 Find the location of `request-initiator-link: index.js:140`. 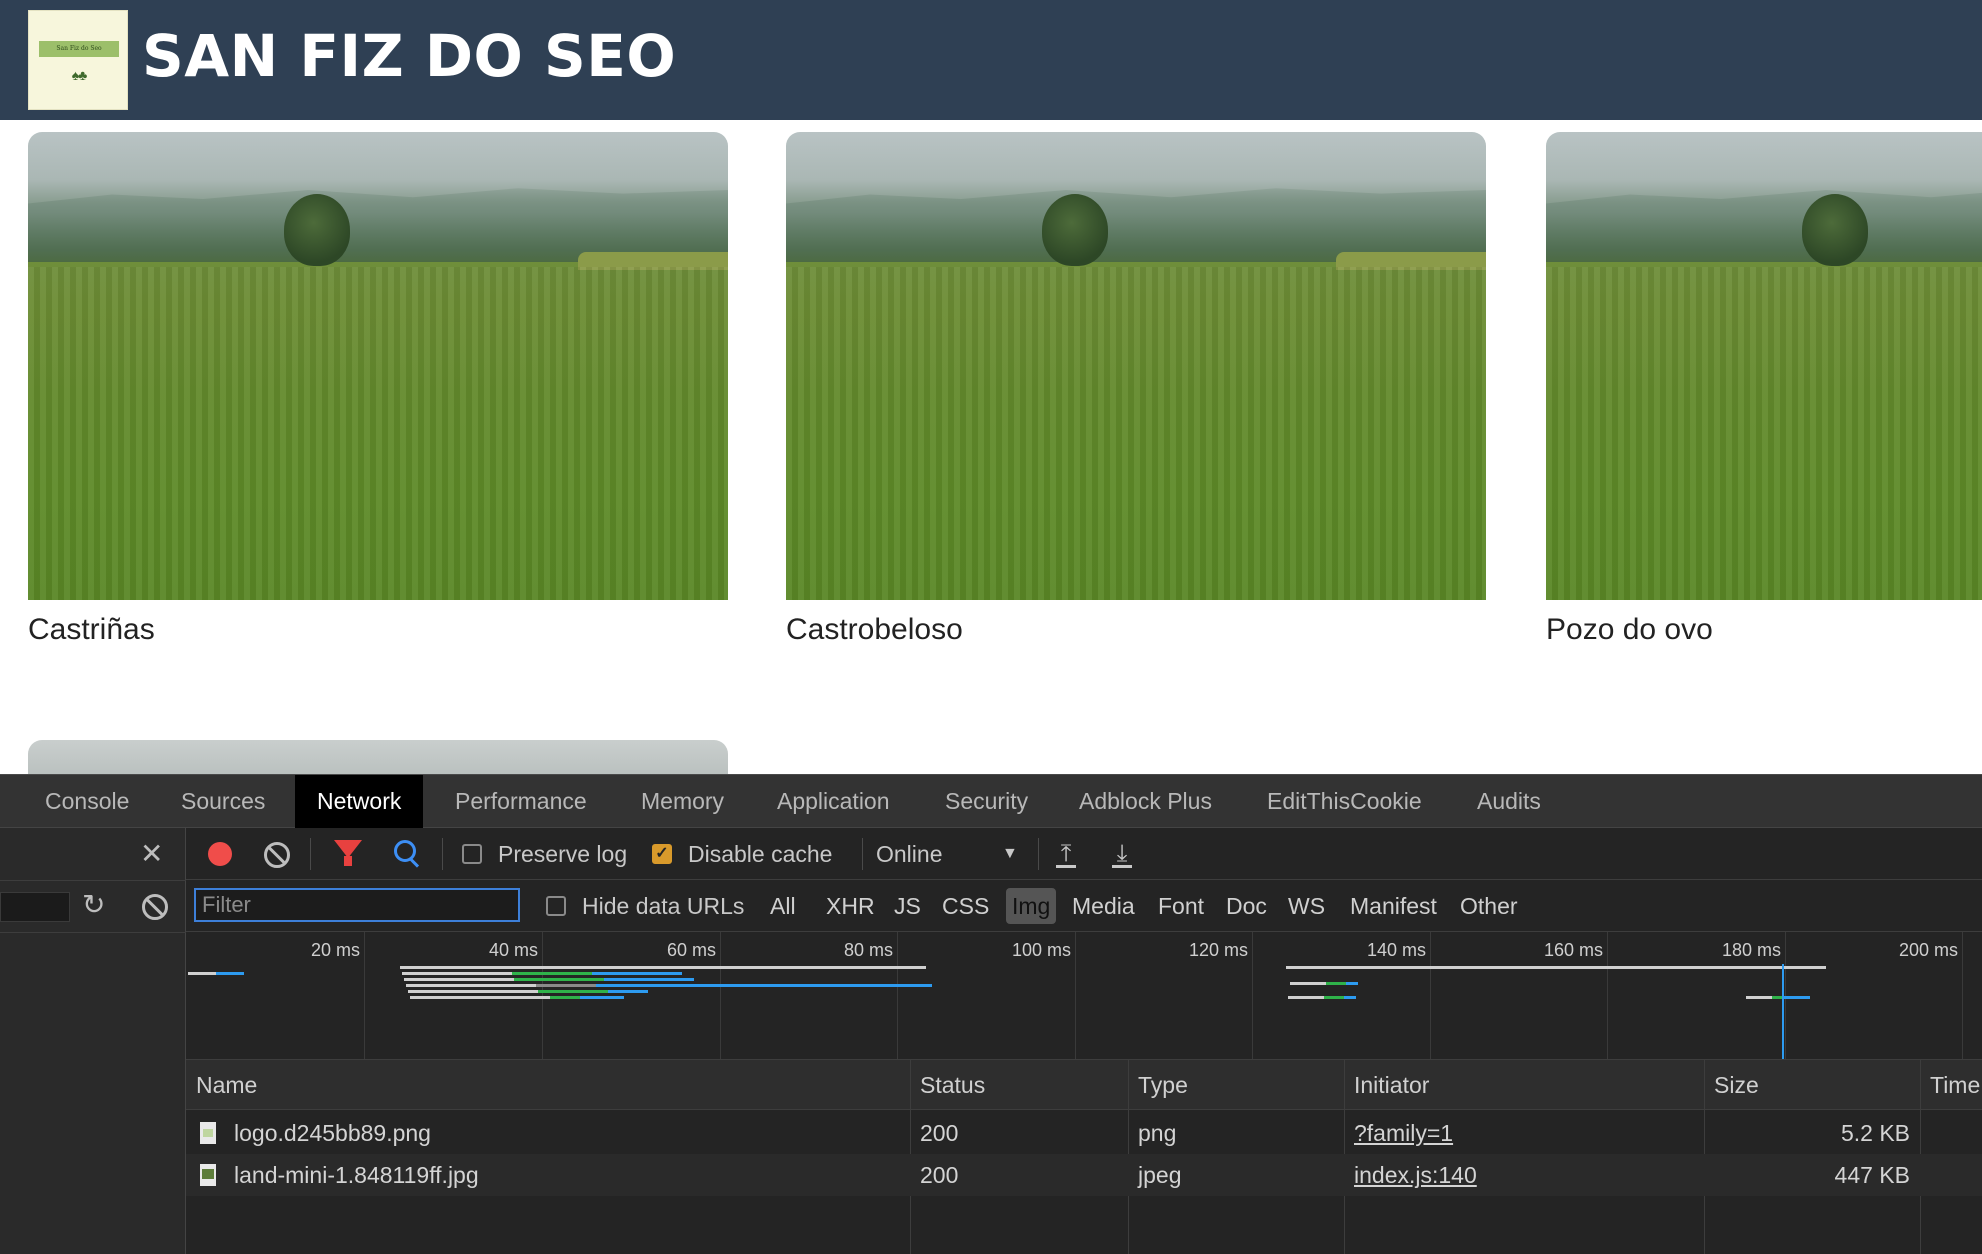

request-initiator-link: index.js:140 is located at coordinates (1415, 1175).